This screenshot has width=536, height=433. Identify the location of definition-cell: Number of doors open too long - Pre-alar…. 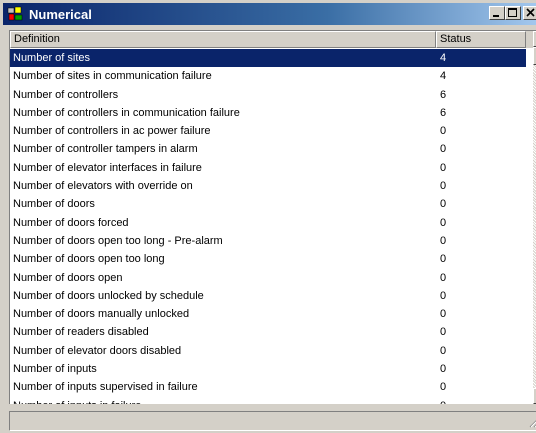
(118, 240).